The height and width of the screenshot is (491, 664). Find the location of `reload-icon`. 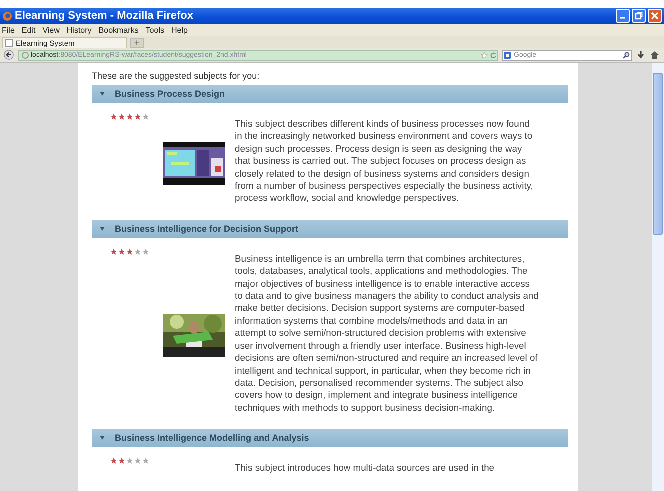

reload-icon is located at coordinates (493, 55).